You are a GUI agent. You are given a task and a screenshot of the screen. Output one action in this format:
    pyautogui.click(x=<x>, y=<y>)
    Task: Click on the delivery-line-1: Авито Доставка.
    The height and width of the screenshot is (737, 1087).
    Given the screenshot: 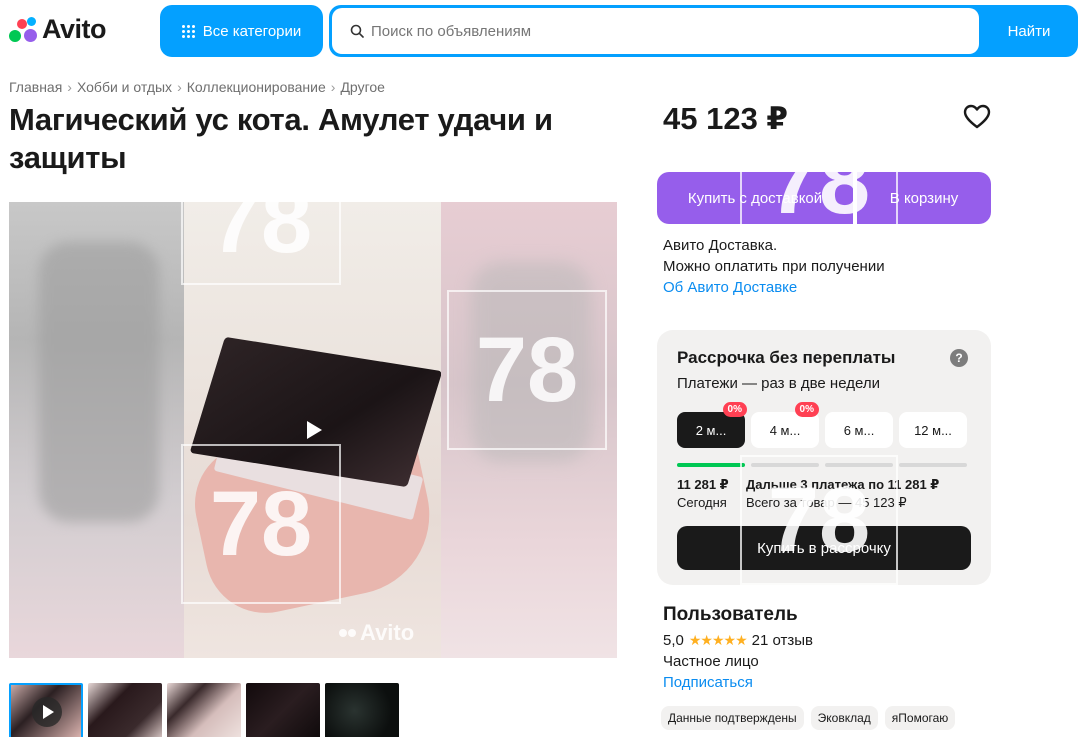 What is the action you would take?
    pyautogui.click(x=720, y=245)
    